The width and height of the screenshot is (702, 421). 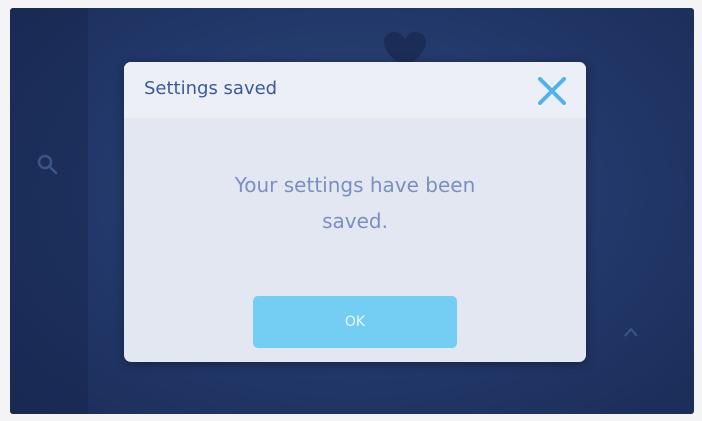 I want to click on background-sidebar, so click(x=49, y=211).